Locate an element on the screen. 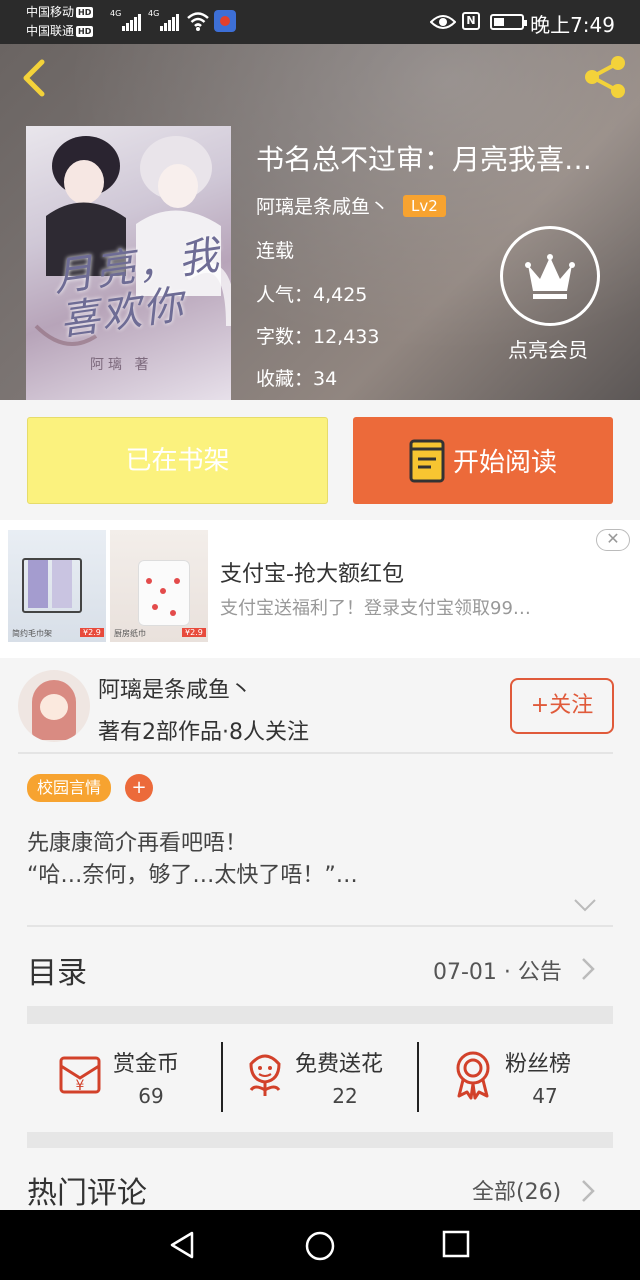 This screenshot has height=1280, width=640. back-arrow-icon is located at coordinates (34, 78).